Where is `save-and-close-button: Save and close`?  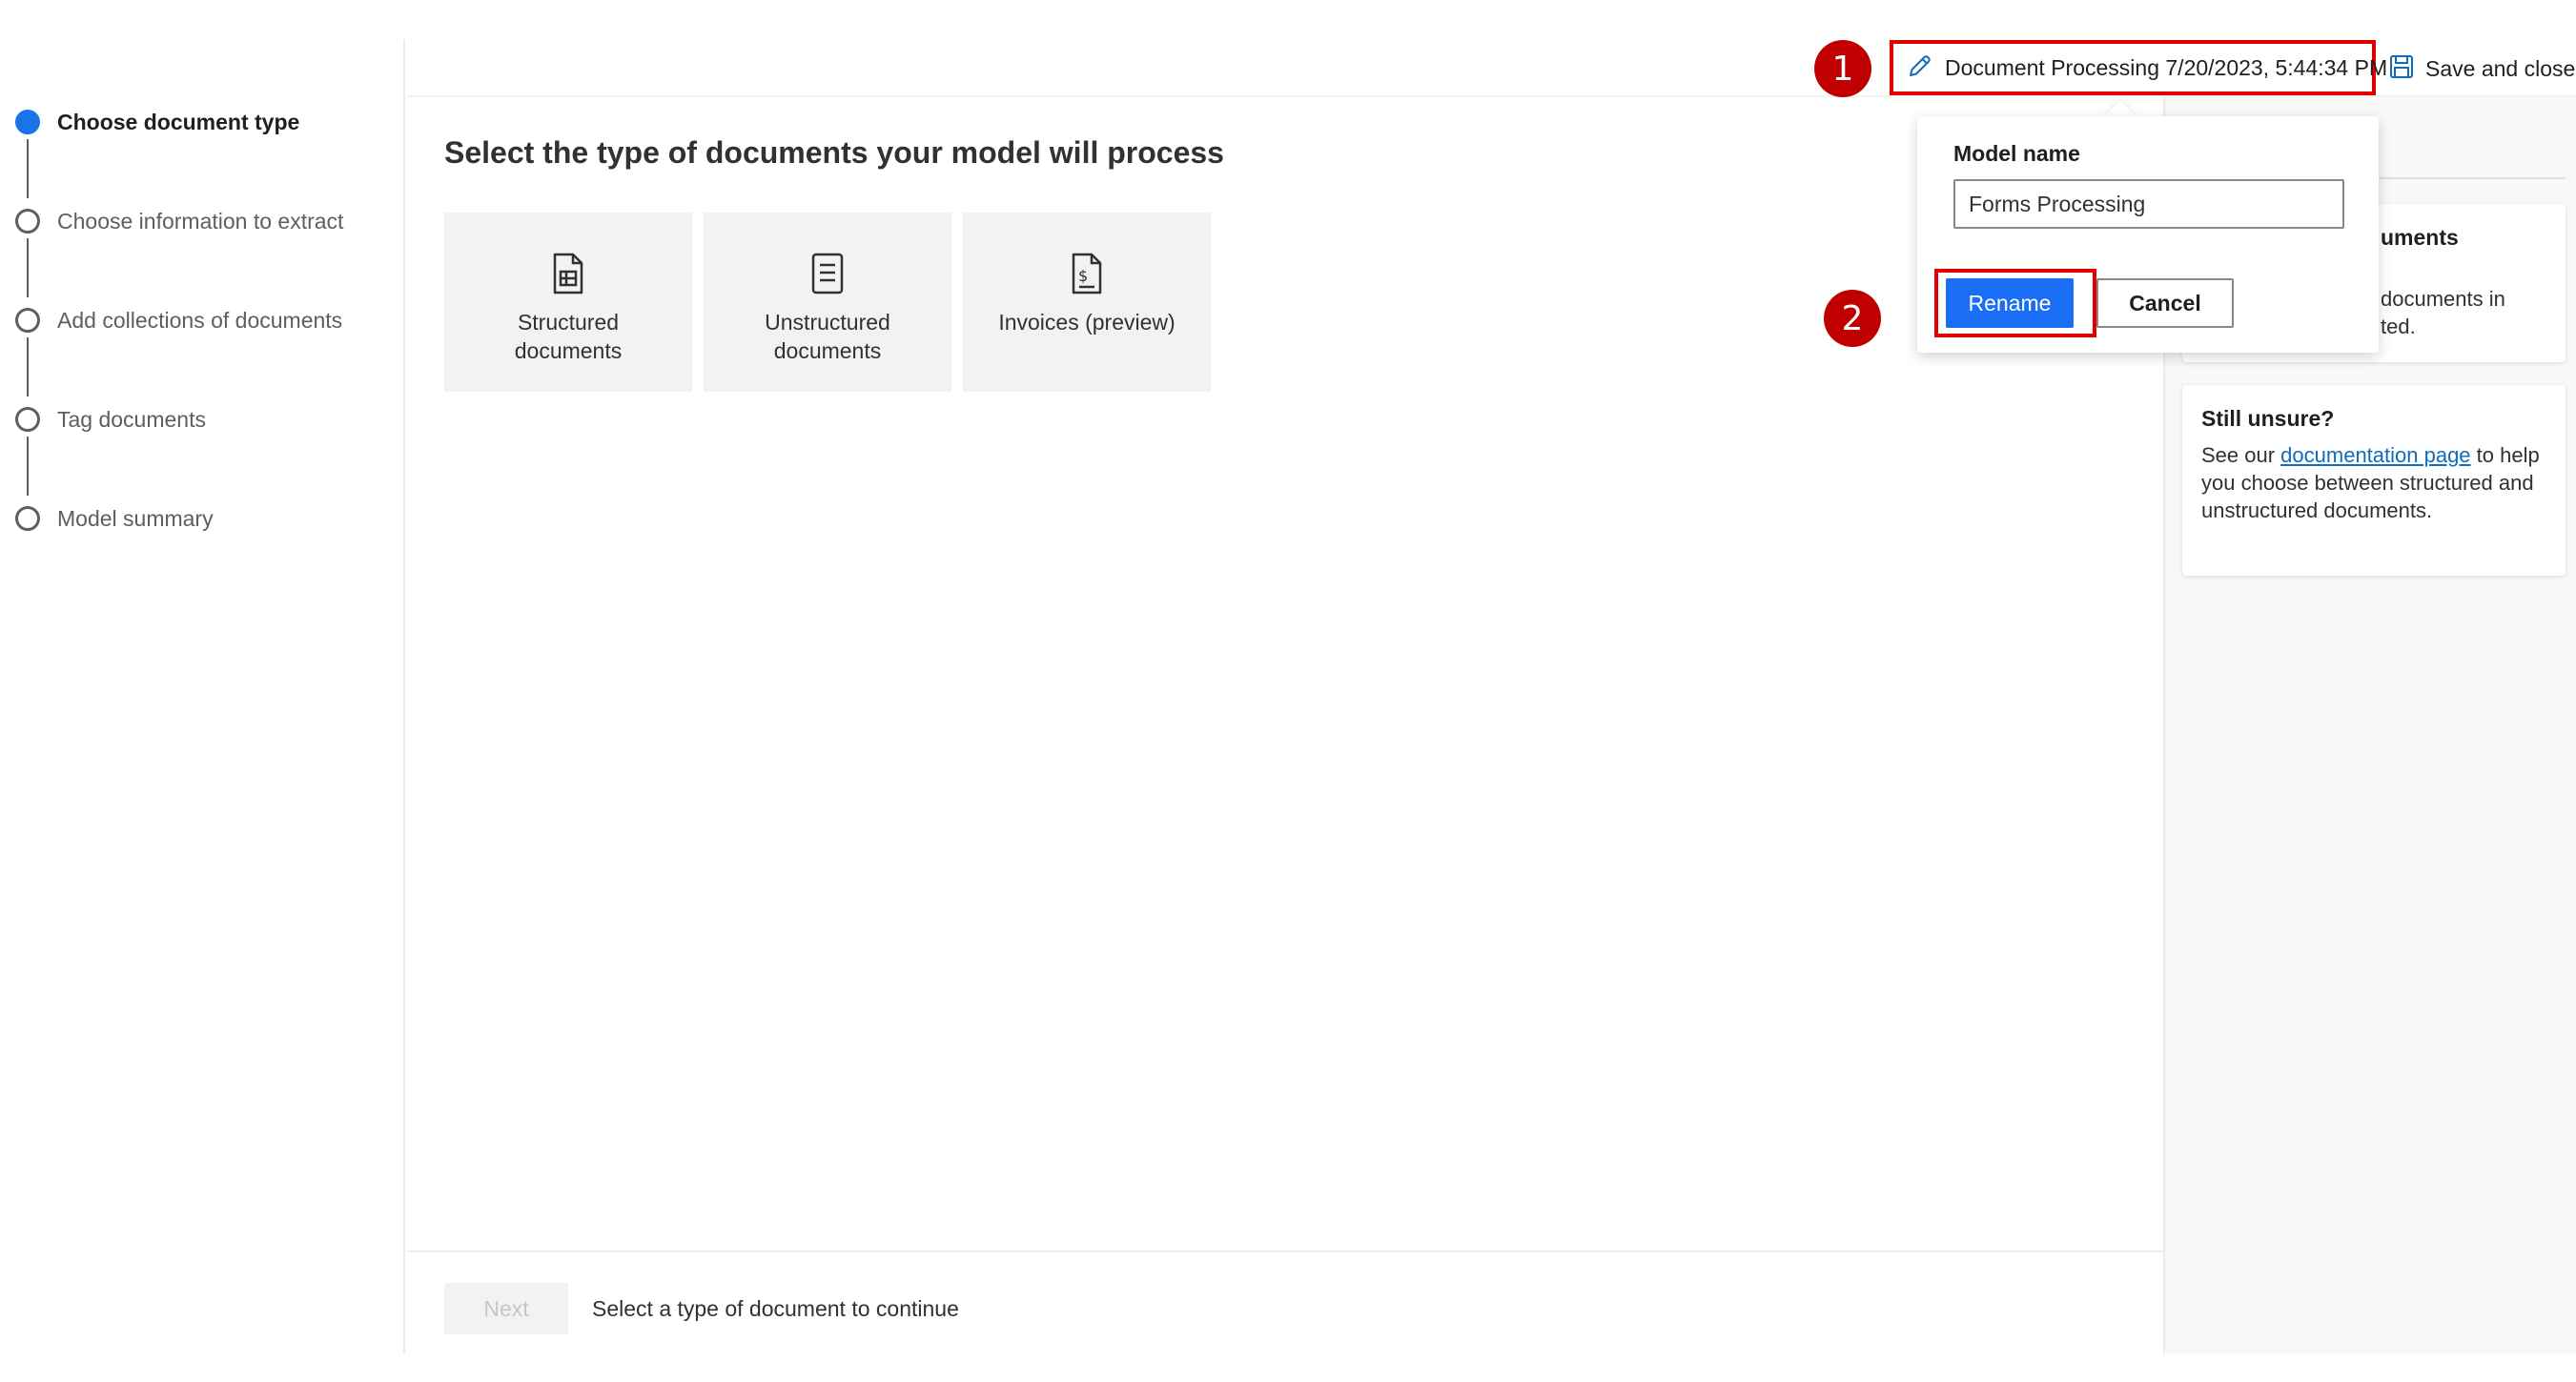 save-and-close-button: Save and close is located at coordinates (2482, 69).